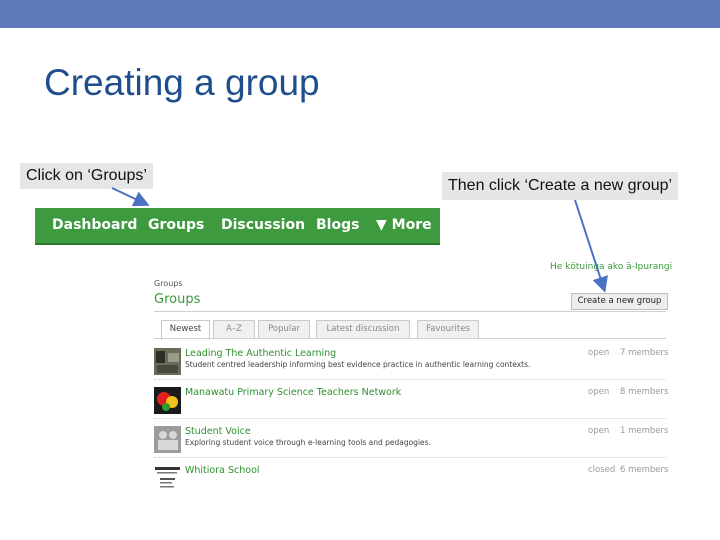  Describe the element at coordinates (130, 197) in the screenshot. I see `arrow-to-groups` at that location.